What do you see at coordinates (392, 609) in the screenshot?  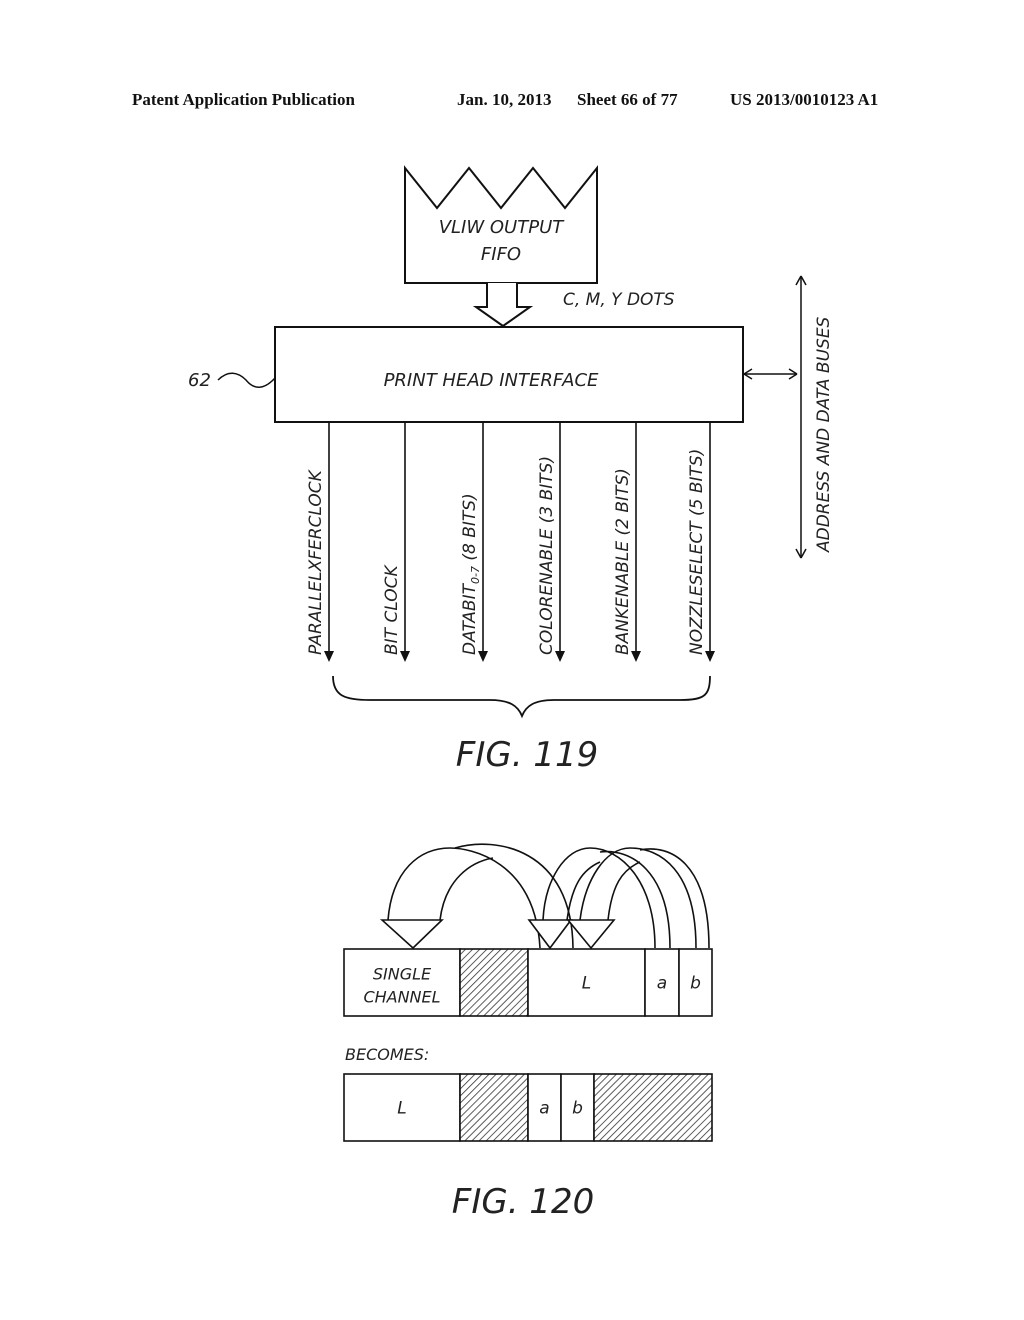 I see `signal-label: BIT CLOCK` at bounding box center [392, 609].